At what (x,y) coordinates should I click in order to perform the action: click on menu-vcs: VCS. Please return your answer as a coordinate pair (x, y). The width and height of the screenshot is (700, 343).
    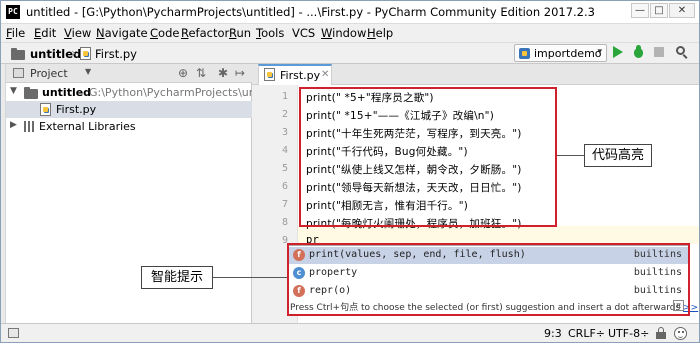
    Looking at the image, I should click on (303, 33).